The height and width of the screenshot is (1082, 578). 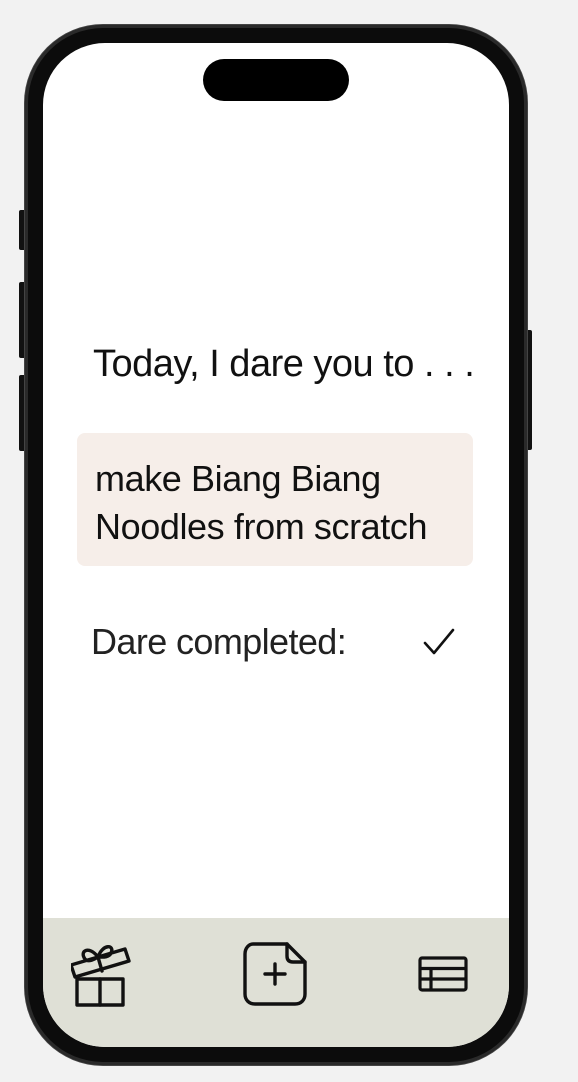 I want to click on add-document-icon, so click(x=275, y=974).